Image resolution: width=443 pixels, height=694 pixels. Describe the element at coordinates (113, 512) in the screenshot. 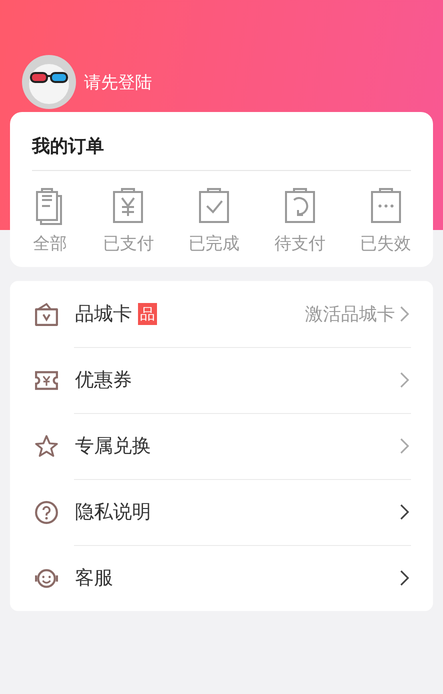

I see `menu-item: 隐私说明` at that location.